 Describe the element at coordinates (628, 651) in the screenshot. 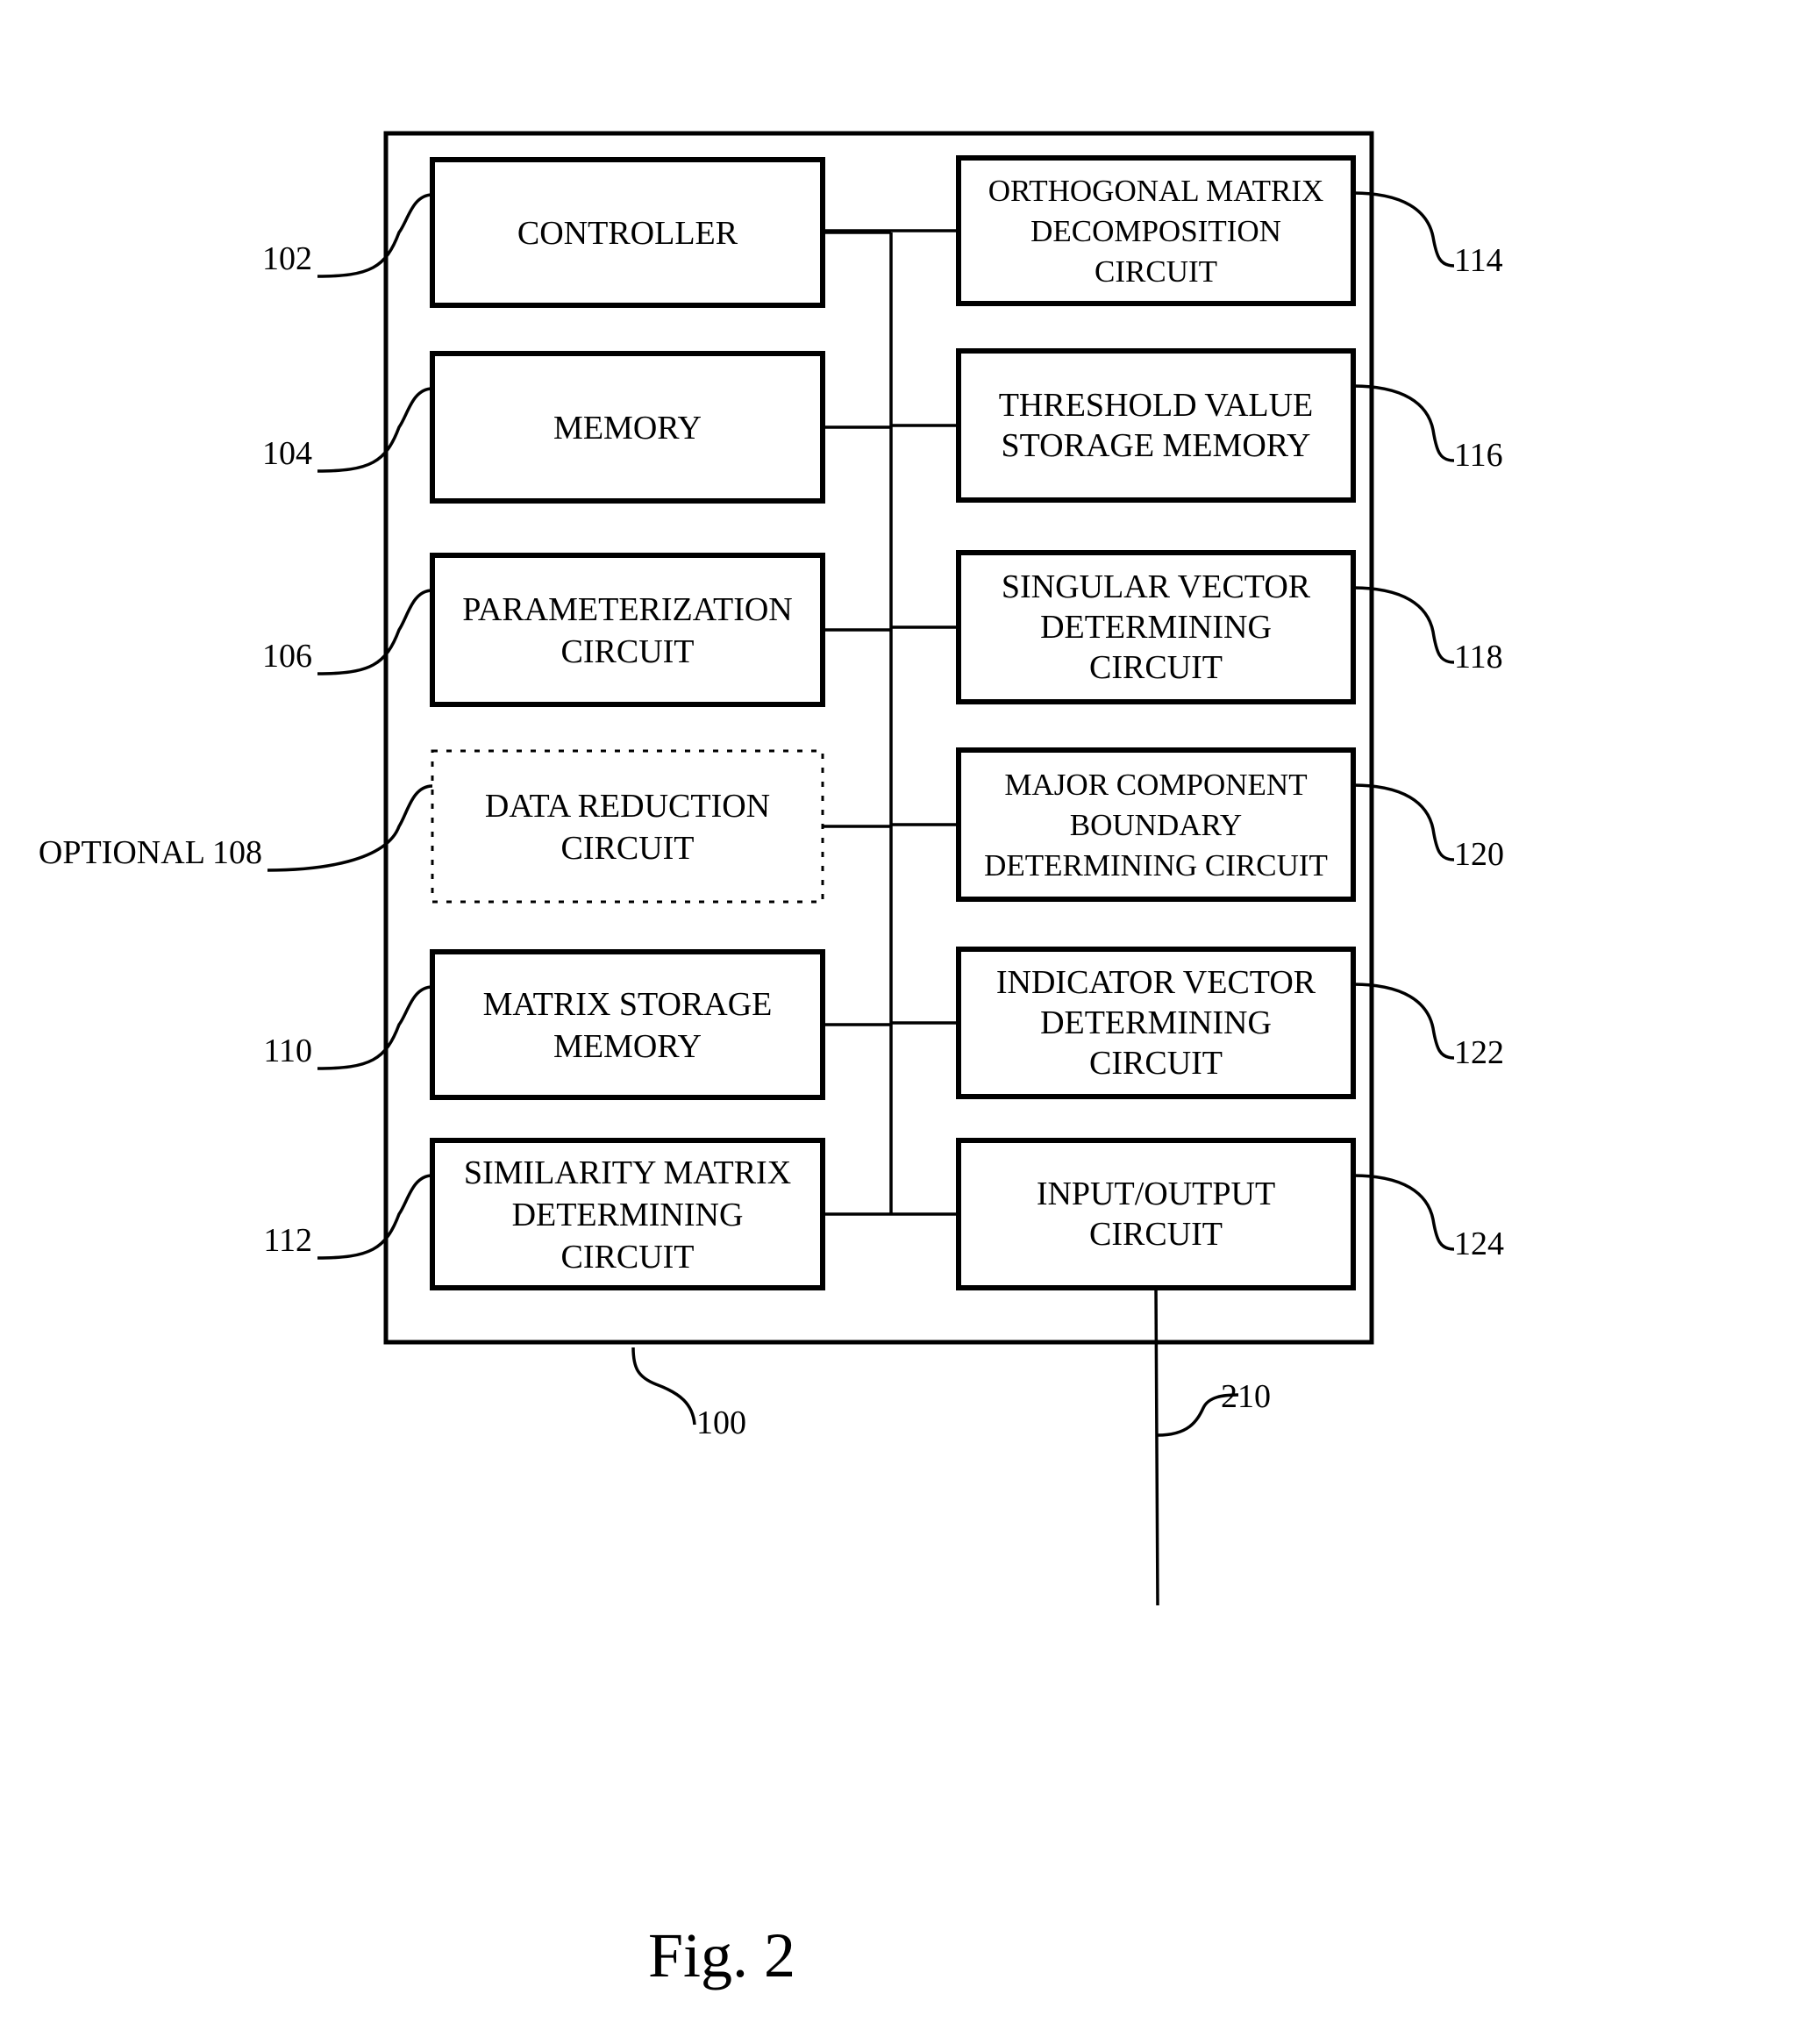

I see `parameterization-circuit-label-line: CIRCUIT` at that location.